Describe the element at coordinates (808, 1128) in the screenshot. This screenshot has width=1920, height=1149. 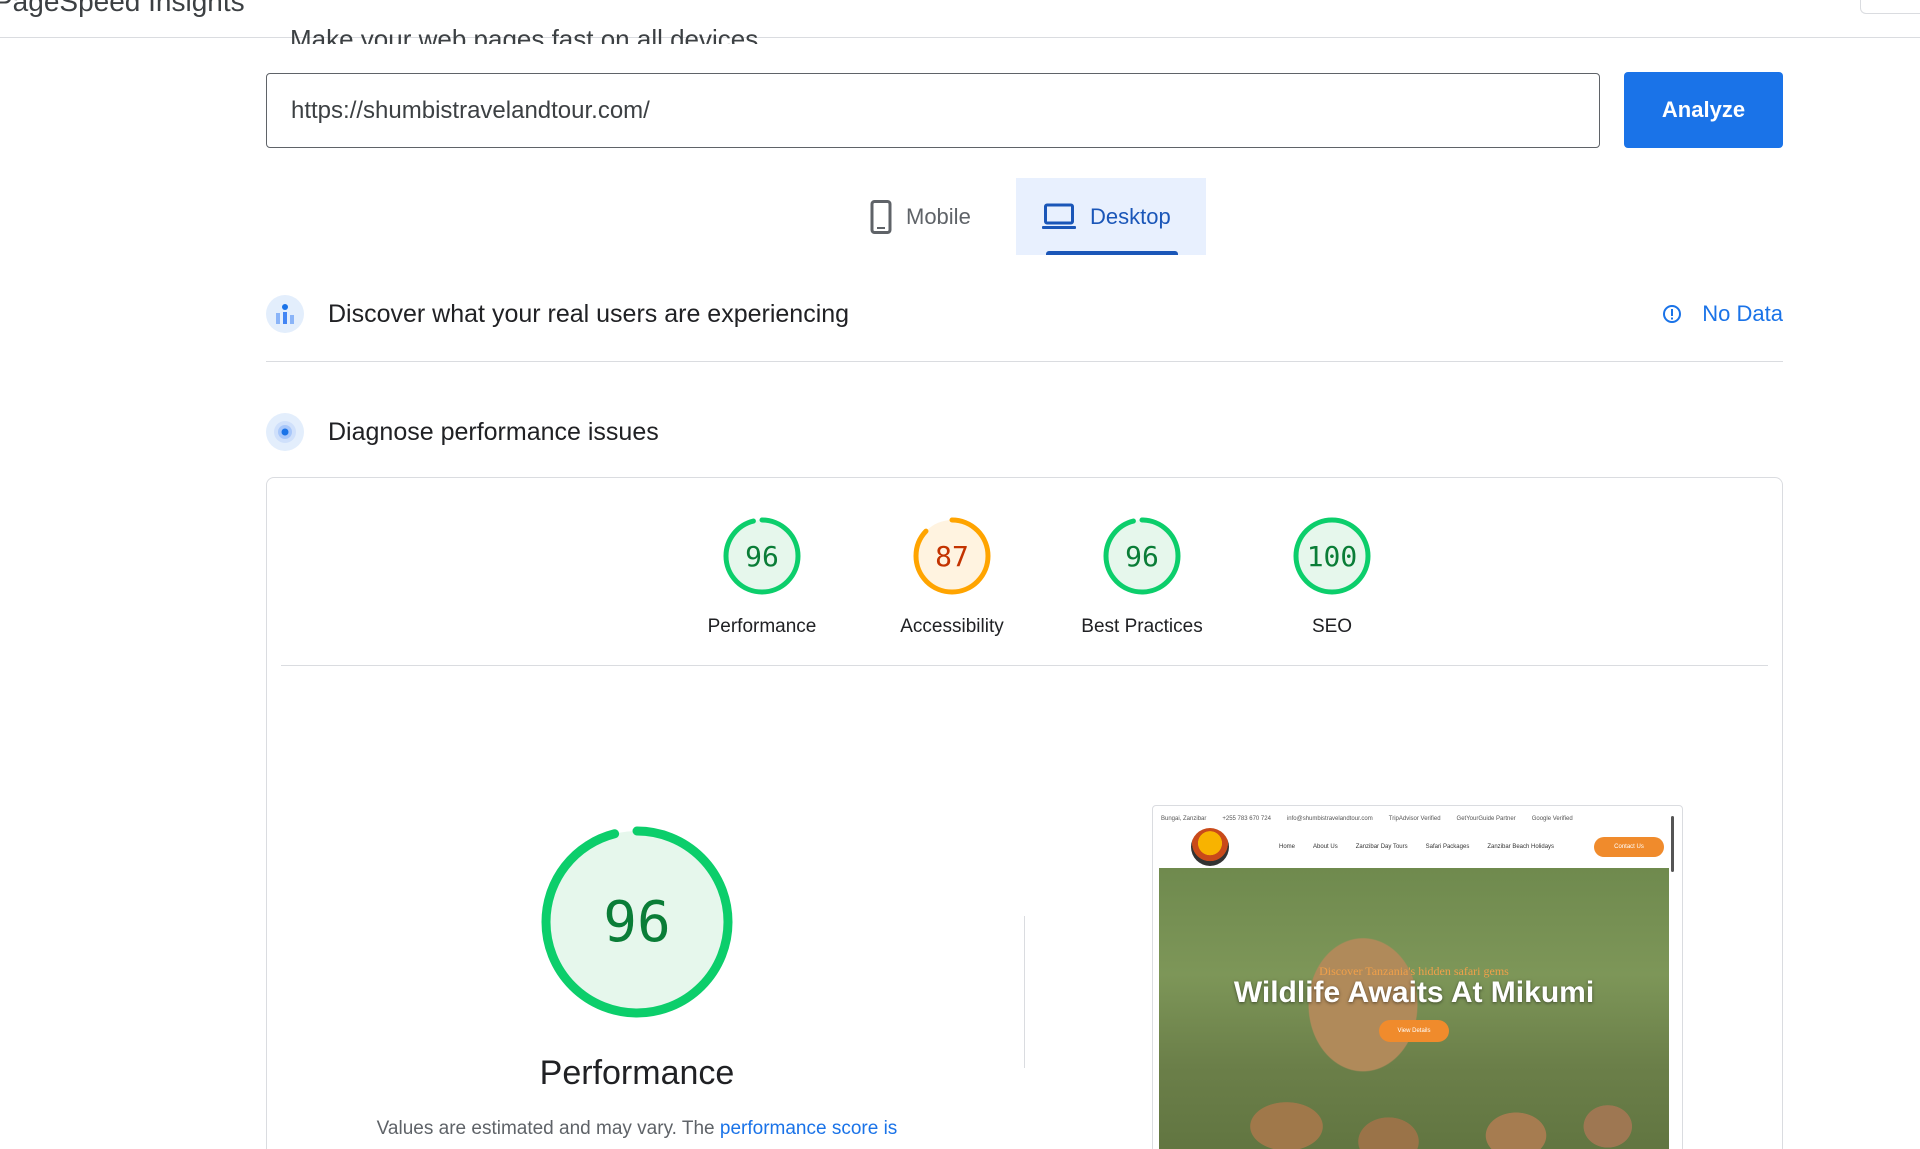
I see `performance-score-link: performance score is` at that location.